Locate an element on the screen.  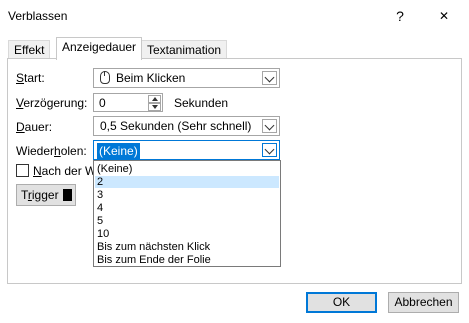
tab-textanimation: Textanimation is located at coordinates (184, 49).